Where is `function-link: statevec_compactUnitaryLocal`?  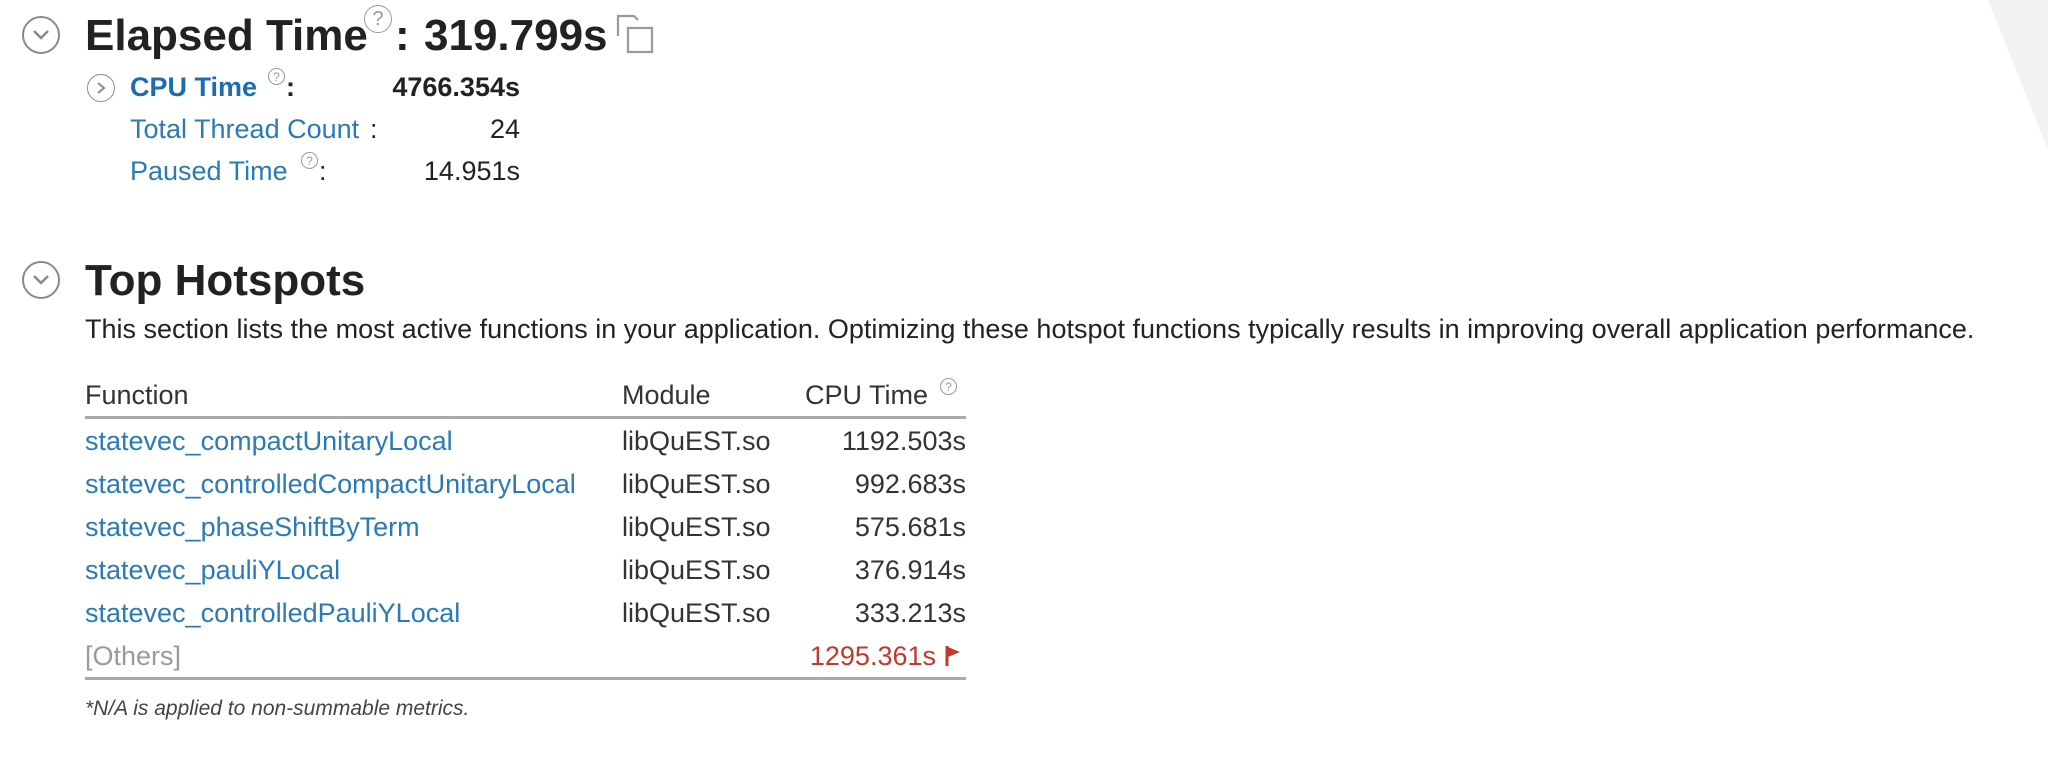 function-link: statevec_compactUnitaryLocal is located at coordinates (269, 441).